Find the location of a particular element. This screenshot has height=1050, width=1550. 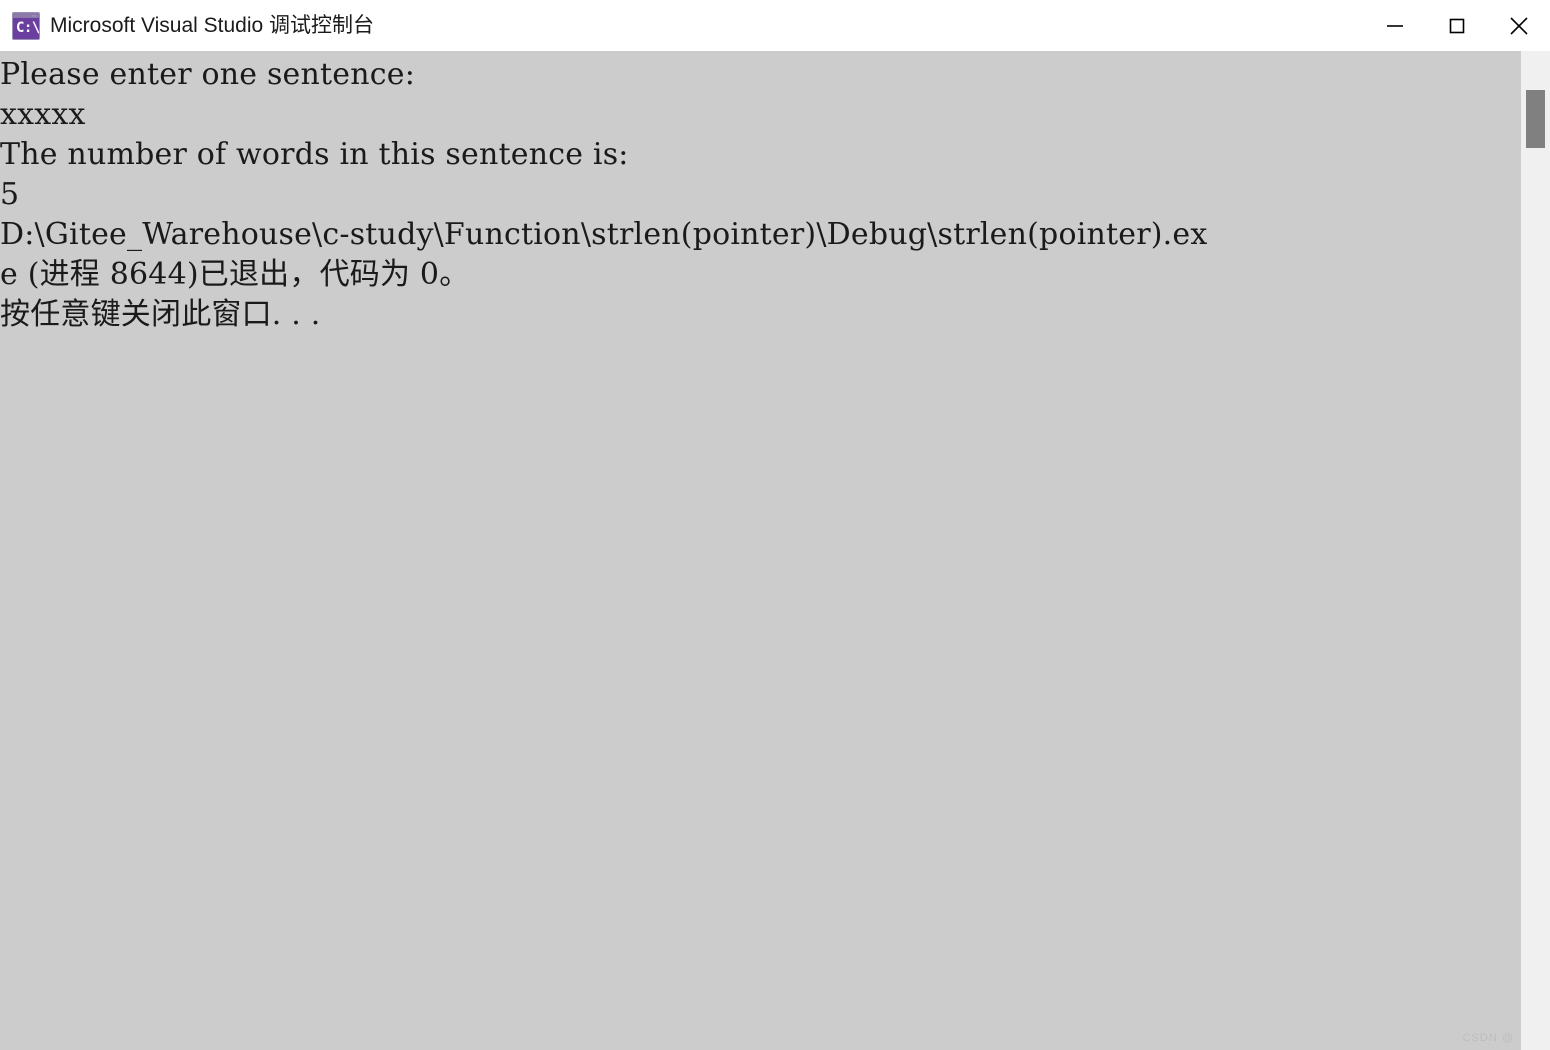

app-icon-prompt-glyph: C:\ is located at coordinates (28, 27).